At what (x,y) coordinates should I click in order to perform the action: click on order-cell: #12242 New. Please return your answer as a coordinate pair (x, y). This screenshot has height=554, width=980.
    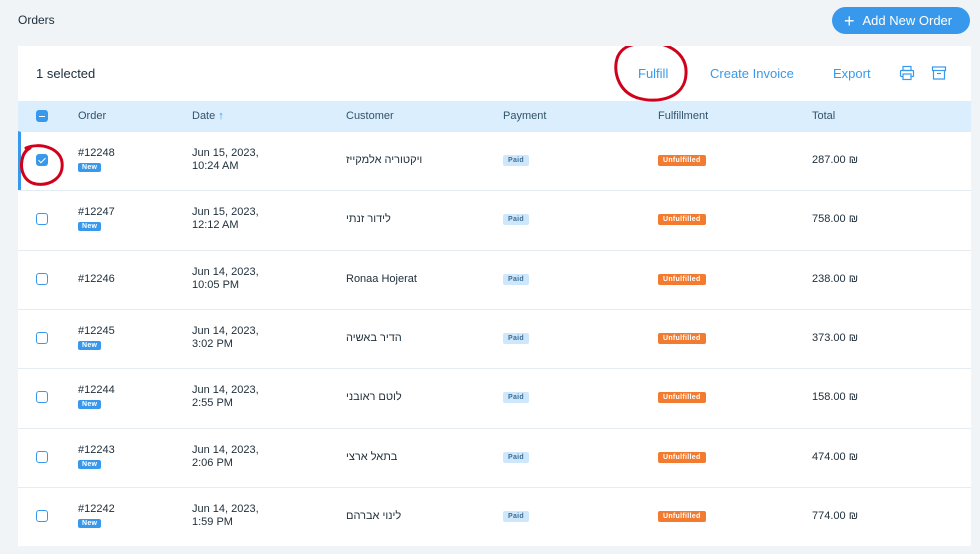
    Looking at the image, I should click on (96, 515).